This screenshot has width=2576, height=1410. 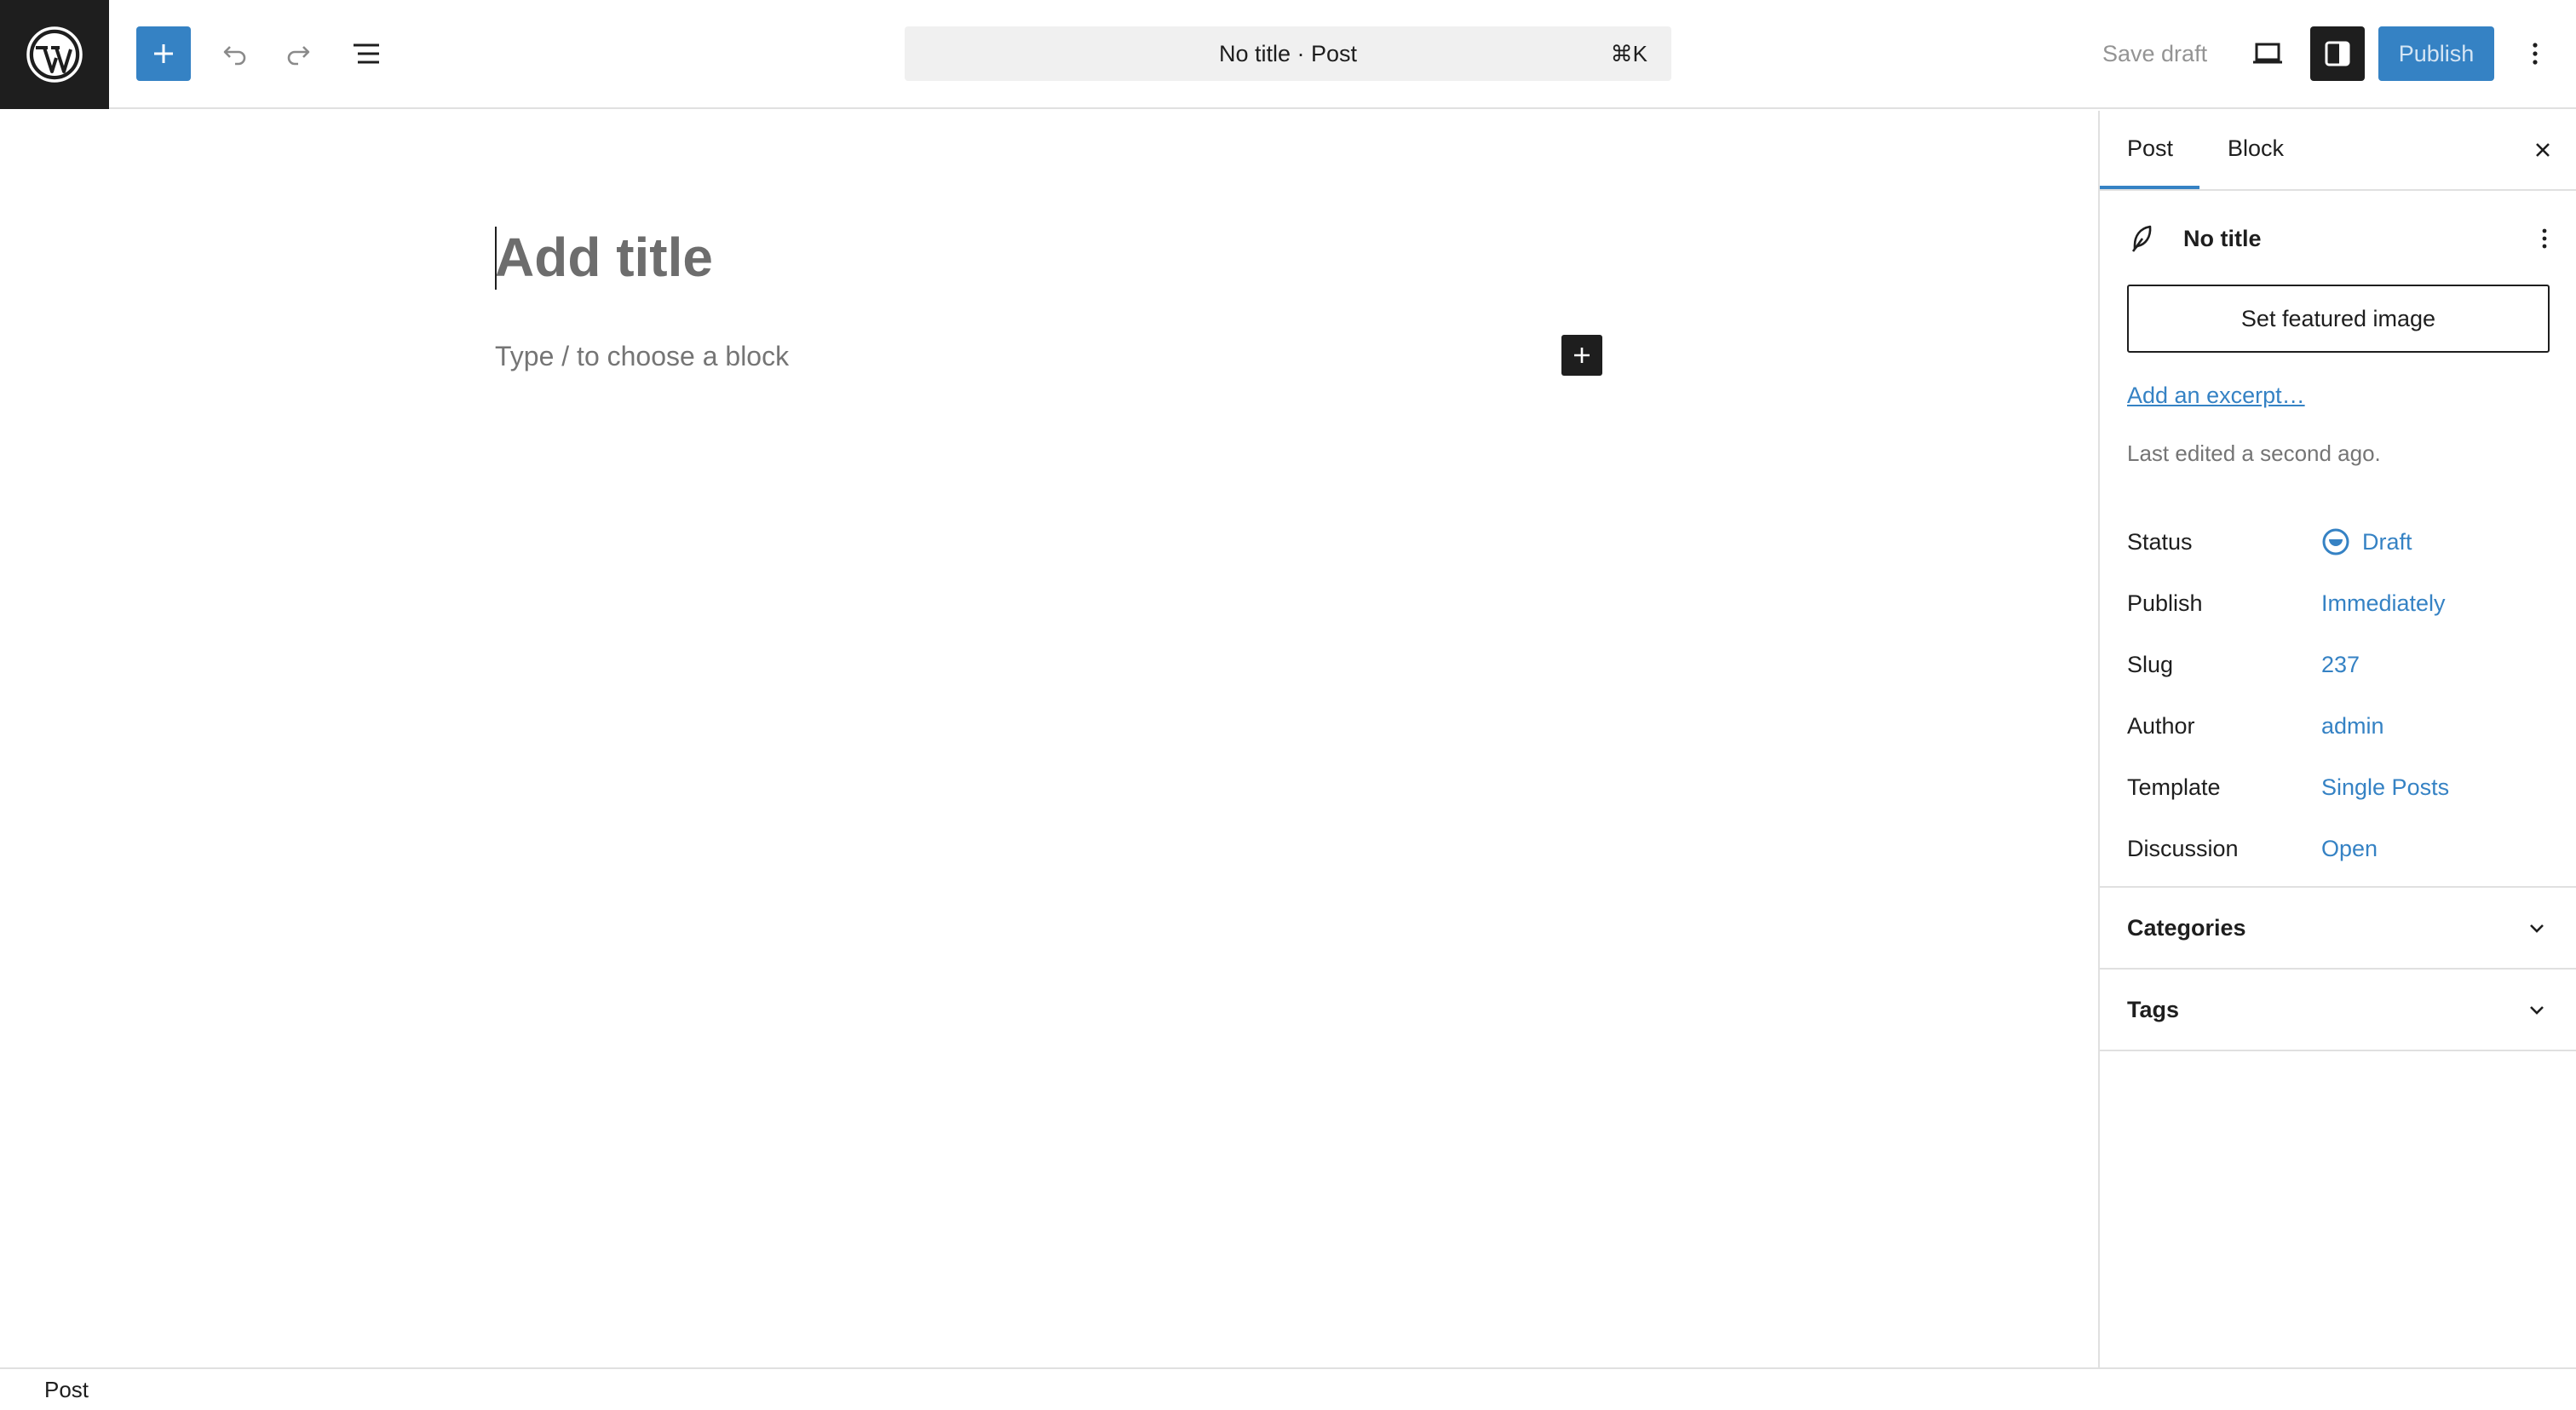 I want to click on publish-button: Publish, so click(x=2436, y=53).